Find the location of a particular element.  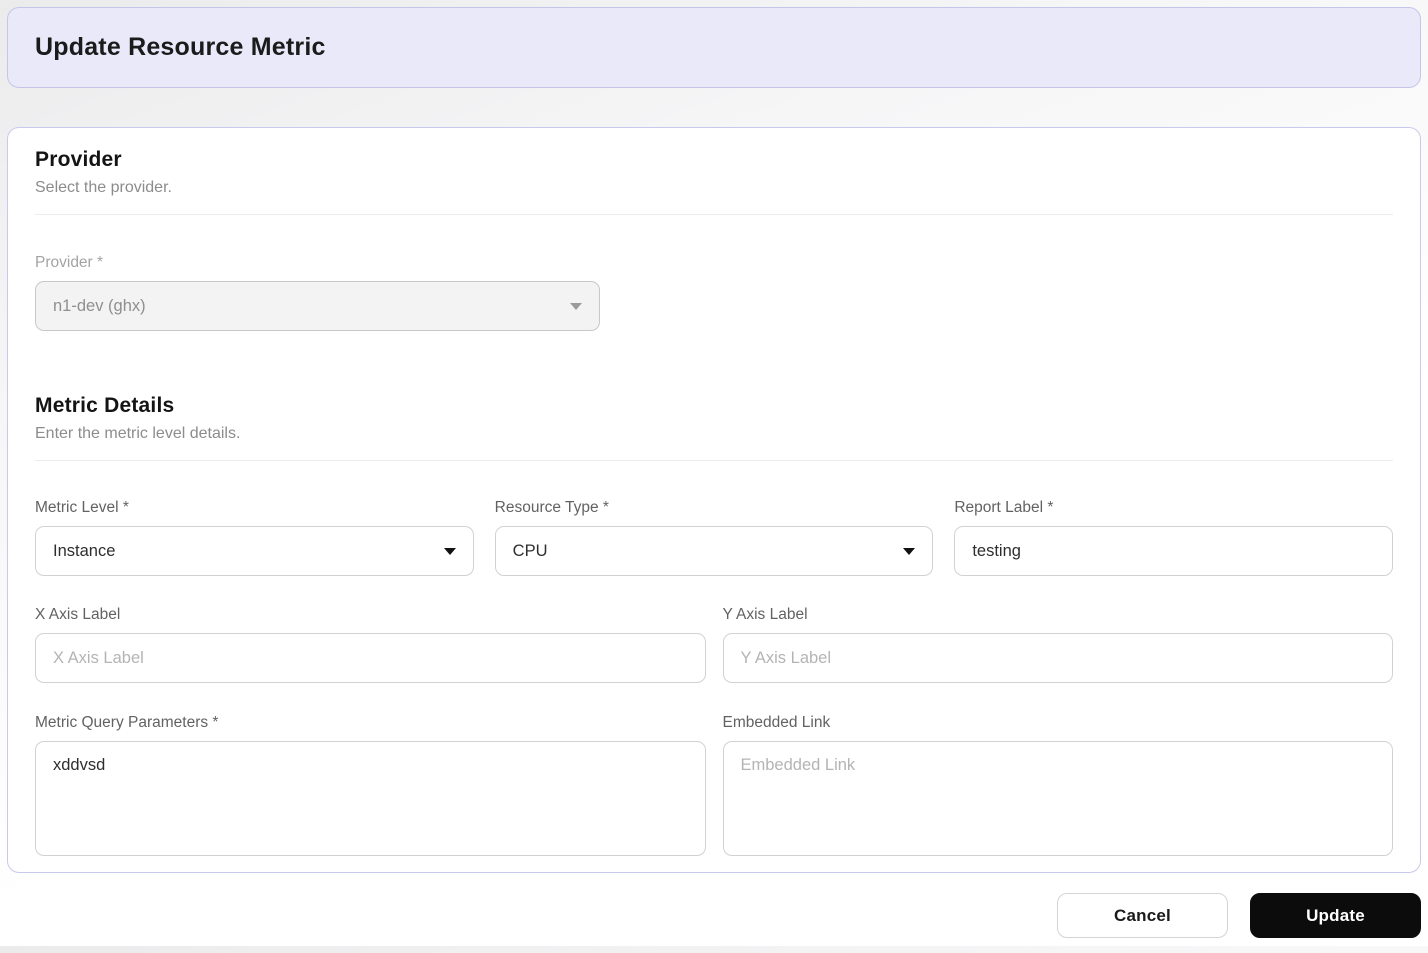

resource-type-field: Resource Type * CPU is located at coordinates (714, 537).